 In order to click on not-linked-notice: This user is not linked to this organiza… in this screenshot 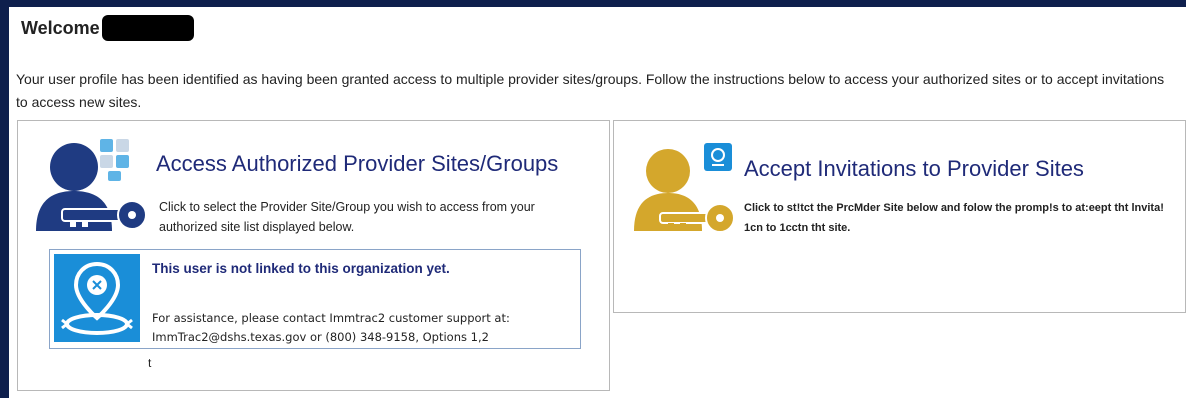, I will do `click(315, 299)`.